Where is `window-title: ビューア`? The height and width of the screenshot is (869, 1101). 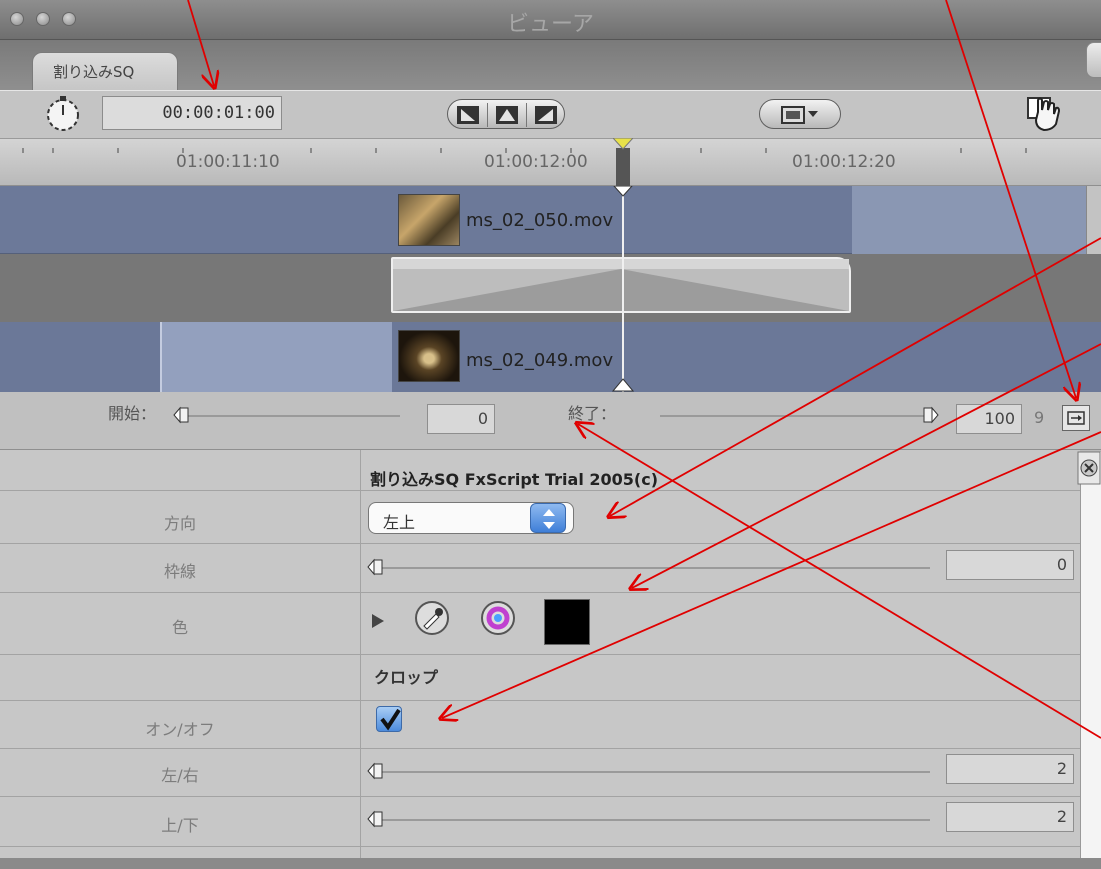 window-title: ビューア is located at coordinates (550, 24).